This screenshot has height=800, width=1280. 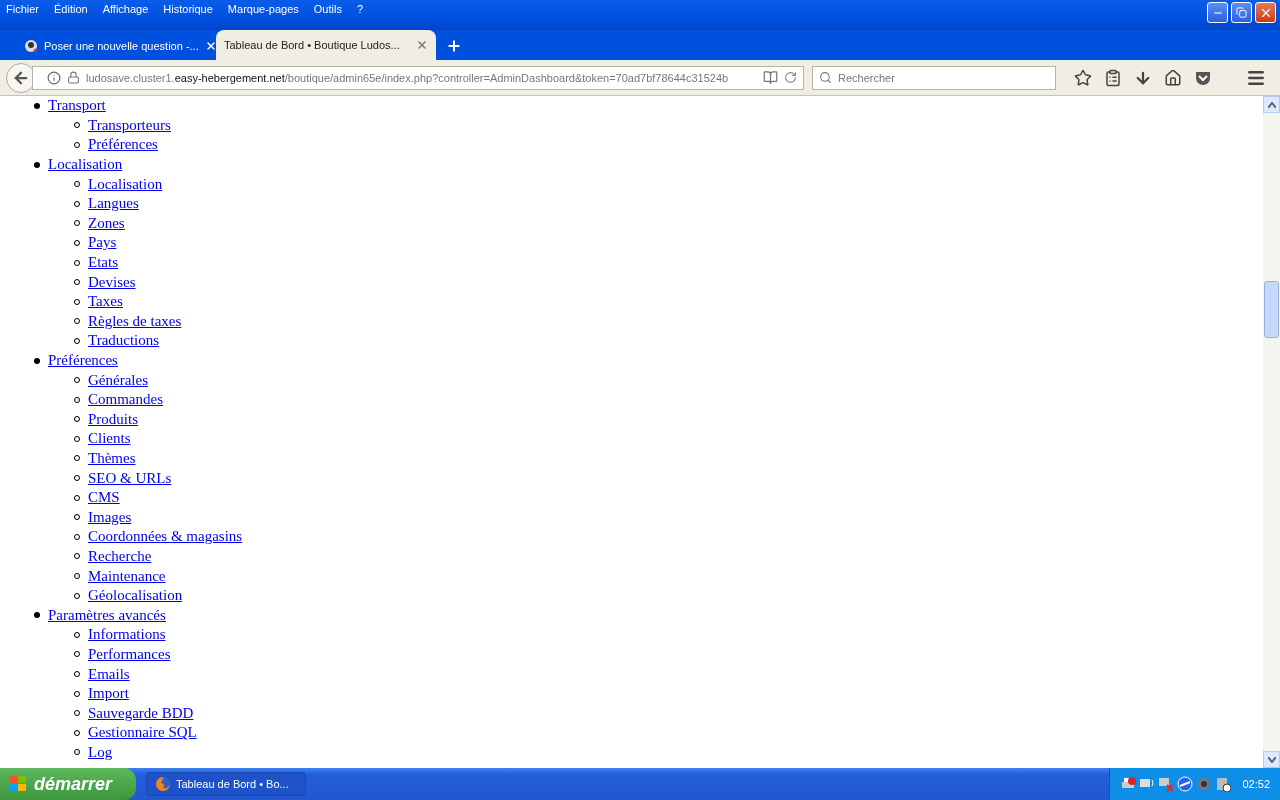 I want to click on nav-link: Sauvegarde BDD, so click(x=141, y=713).